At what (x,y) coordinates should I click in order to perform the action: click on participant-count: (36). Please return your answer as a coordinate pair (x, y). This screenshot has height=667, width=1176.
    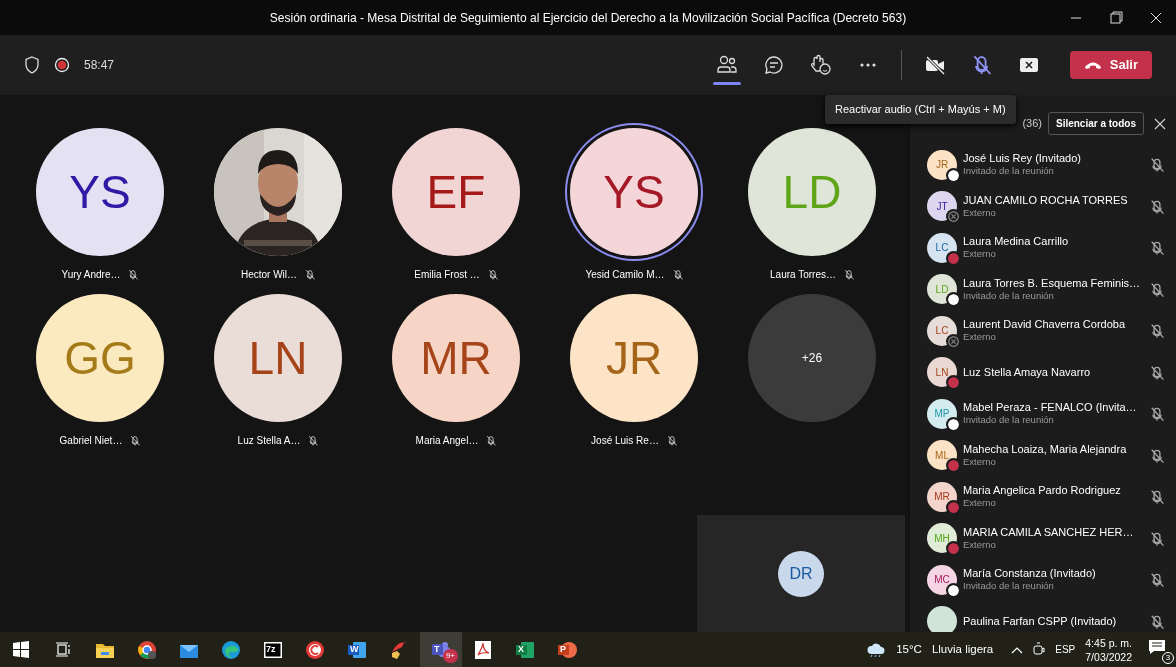
    Looking at the image, I should click on (1032, 124).